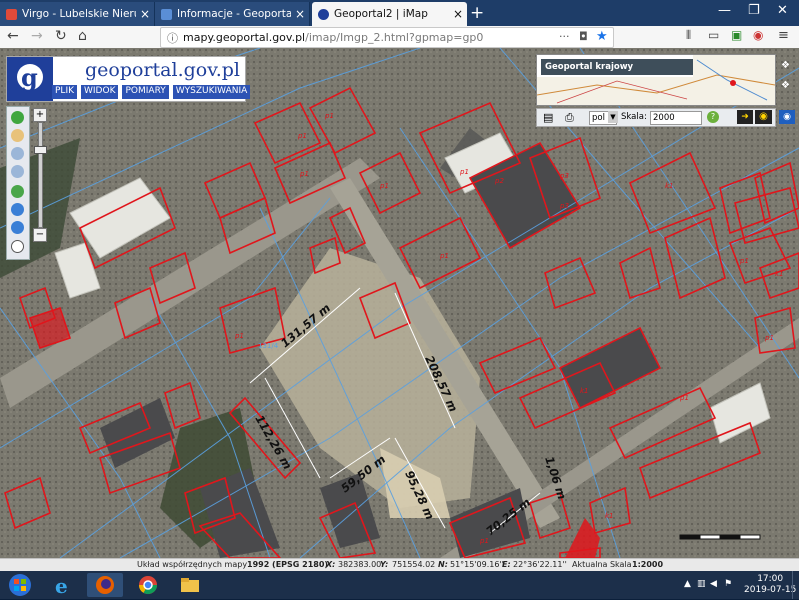  Describe the element at coordinates (30, 79) in the screenshot. I see `geoportal-g-icon: g` at that location.